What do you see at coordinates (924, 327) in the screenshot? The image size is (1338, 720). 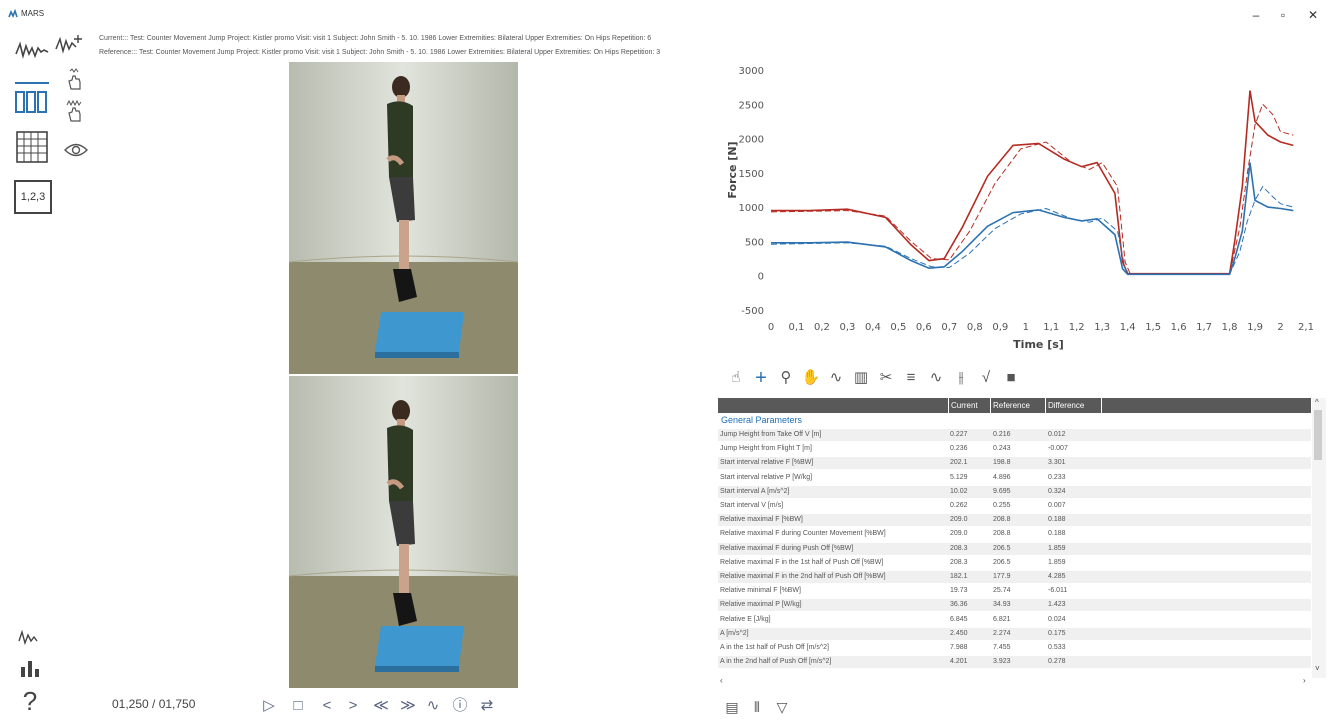 I see `x-tick-label: 0,6` at bounding box center [924, 327].